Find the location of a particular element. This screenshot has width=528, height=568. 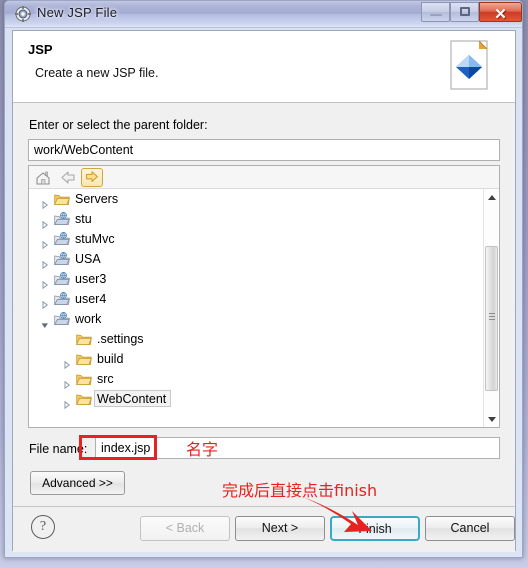

tree-scrollbar is located at coordinates (491, 308).